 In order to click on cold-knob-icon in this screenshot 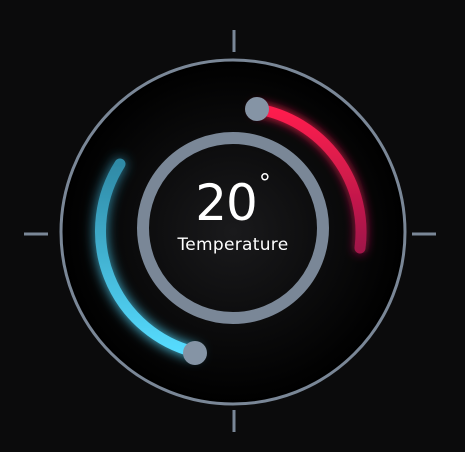, I will do `click(195, 353)`.